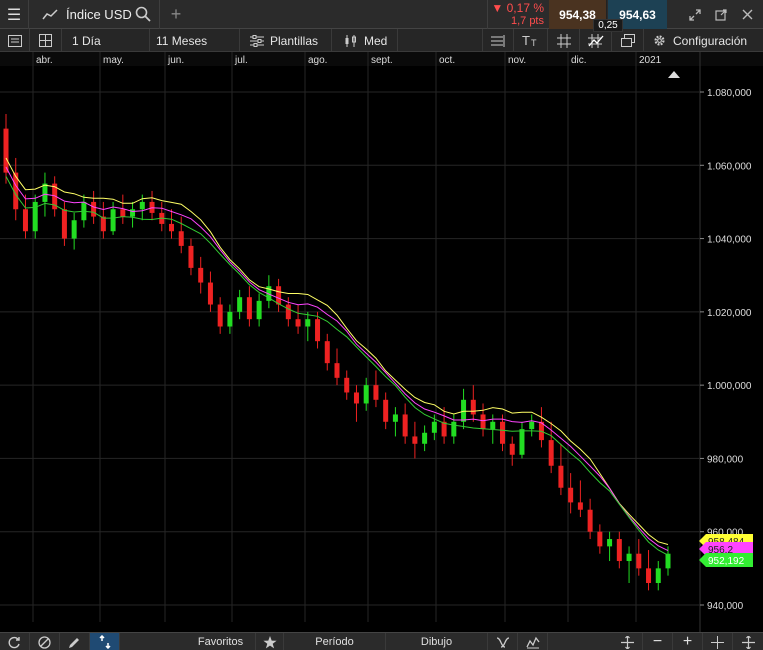  What do you see at coordinates (650, 60) in the screenshot?
I see `x-tick-label: 2021` at bounding box center [650, 60].